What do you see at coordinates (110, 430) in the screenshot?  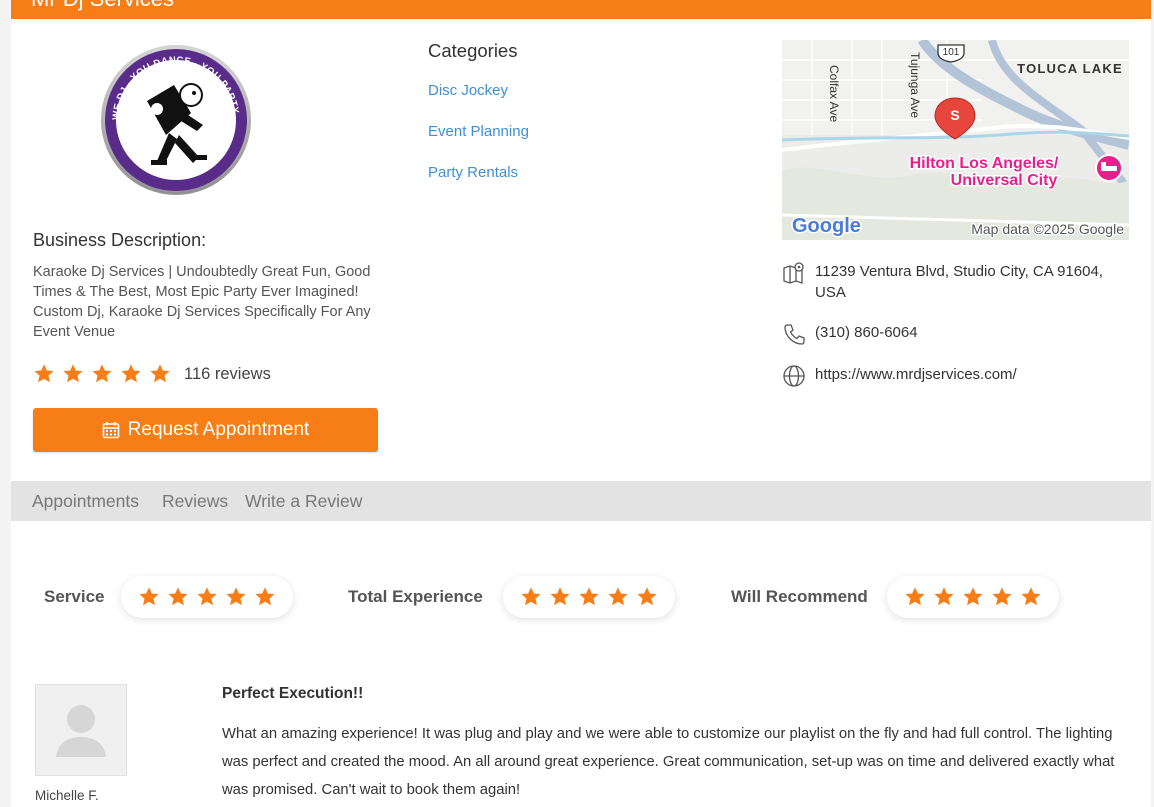 I see `calendar-icon` at bounding box center [110, 430].